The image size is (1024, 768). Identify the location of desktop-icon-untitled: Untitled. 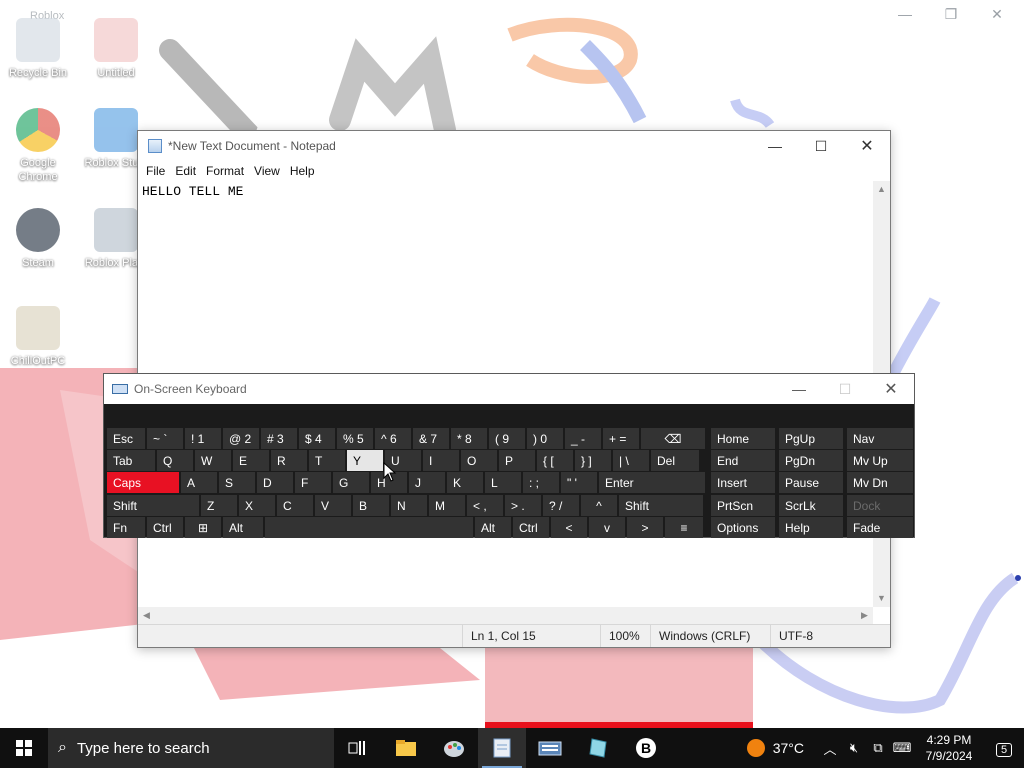
(116, 49).